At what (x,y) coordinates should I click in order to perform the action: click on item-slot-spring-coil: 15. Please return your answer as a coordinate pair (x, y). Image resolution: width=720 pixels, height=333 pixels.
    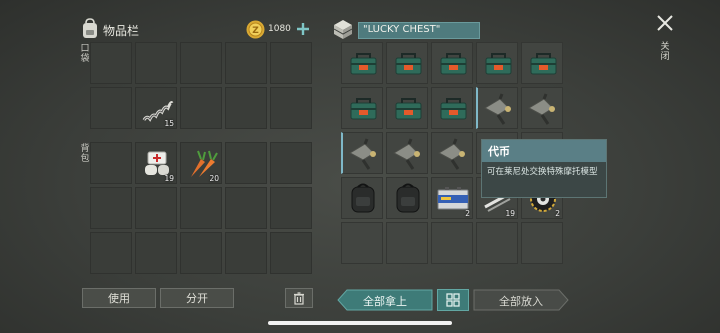
    Looking at the image, I should click on (156, 108).